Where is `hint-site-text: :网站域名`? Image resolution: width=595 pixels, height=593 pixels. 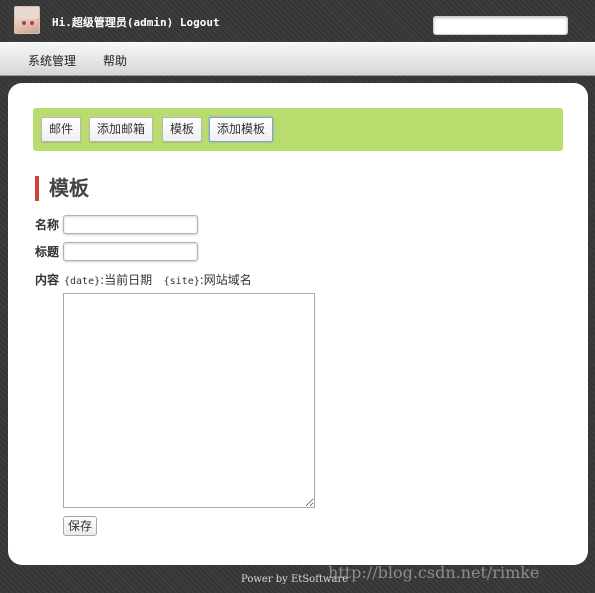
hint-site-text: :网站域名 is located at coordinates (225, 280).